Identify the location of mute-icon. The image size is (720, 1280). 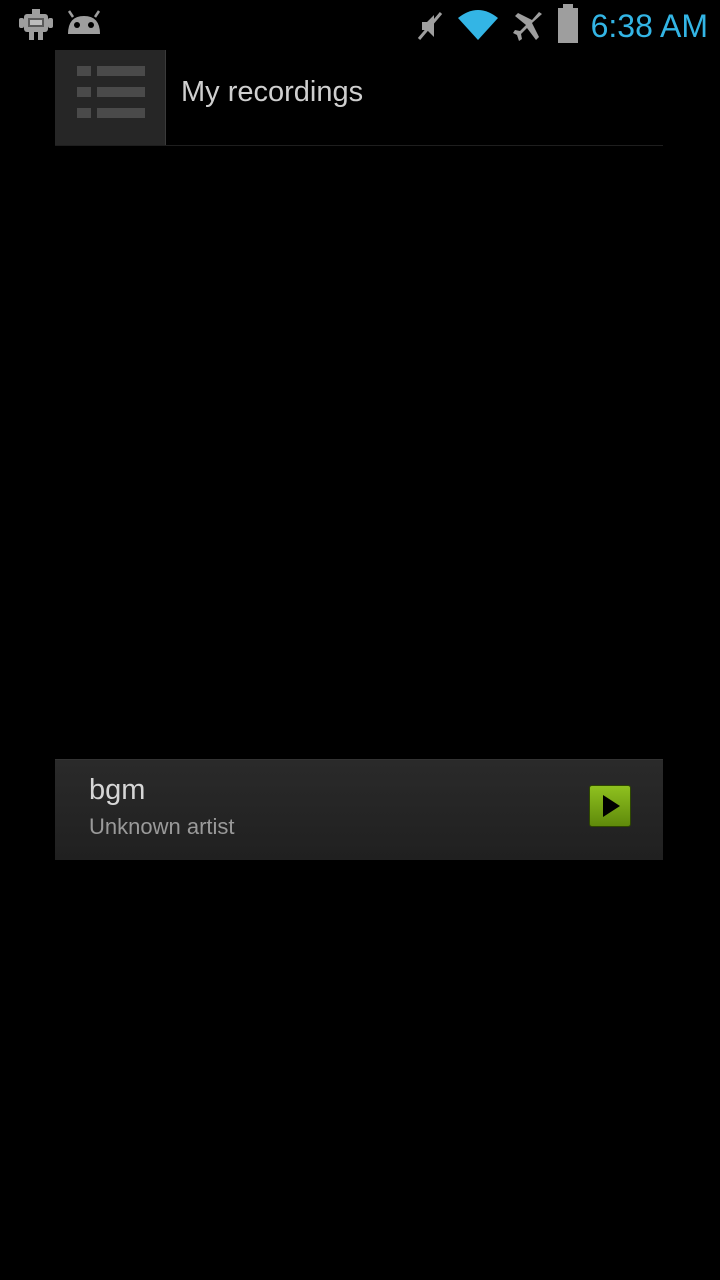
(430, 28).